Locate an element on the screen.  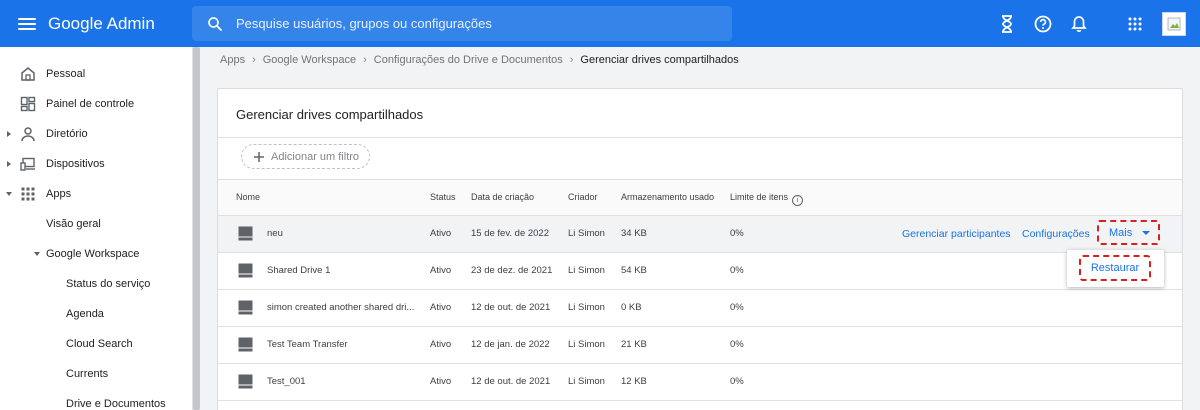
app-brand: Google Admin is located at coordinates (113, 24).